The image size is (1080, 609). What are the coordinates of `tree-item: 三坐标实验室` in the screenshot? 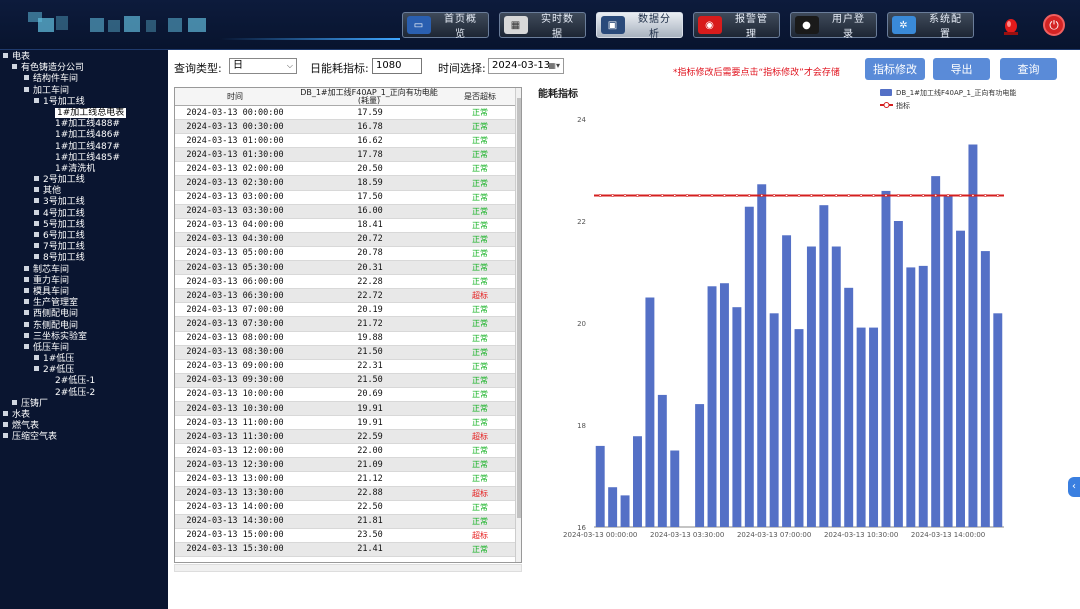 It's located at (84, 337).